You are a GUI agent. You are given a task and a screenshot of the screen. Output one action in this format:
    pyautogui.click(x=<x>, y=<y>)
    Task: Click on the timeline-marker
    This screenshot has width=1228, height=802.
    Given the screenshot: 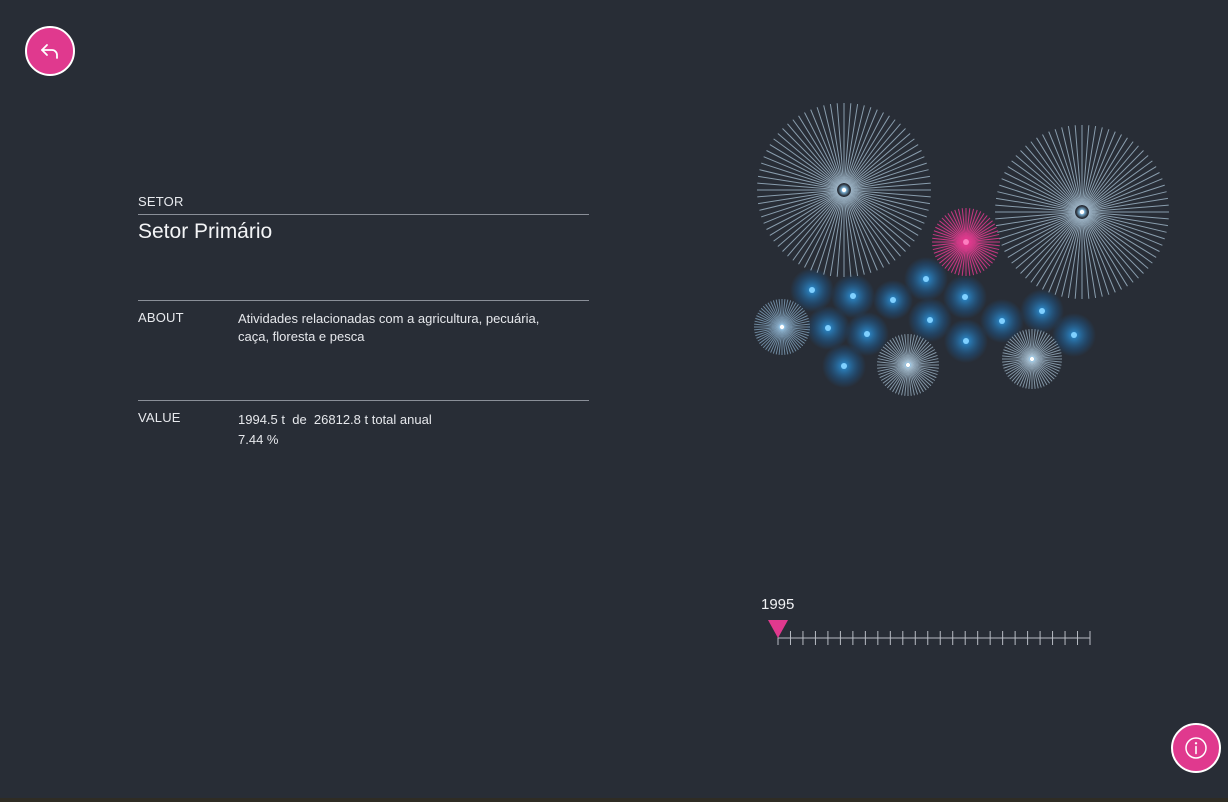 What is the action you would take?
    pyautogui.click(x=778, y=629)
    